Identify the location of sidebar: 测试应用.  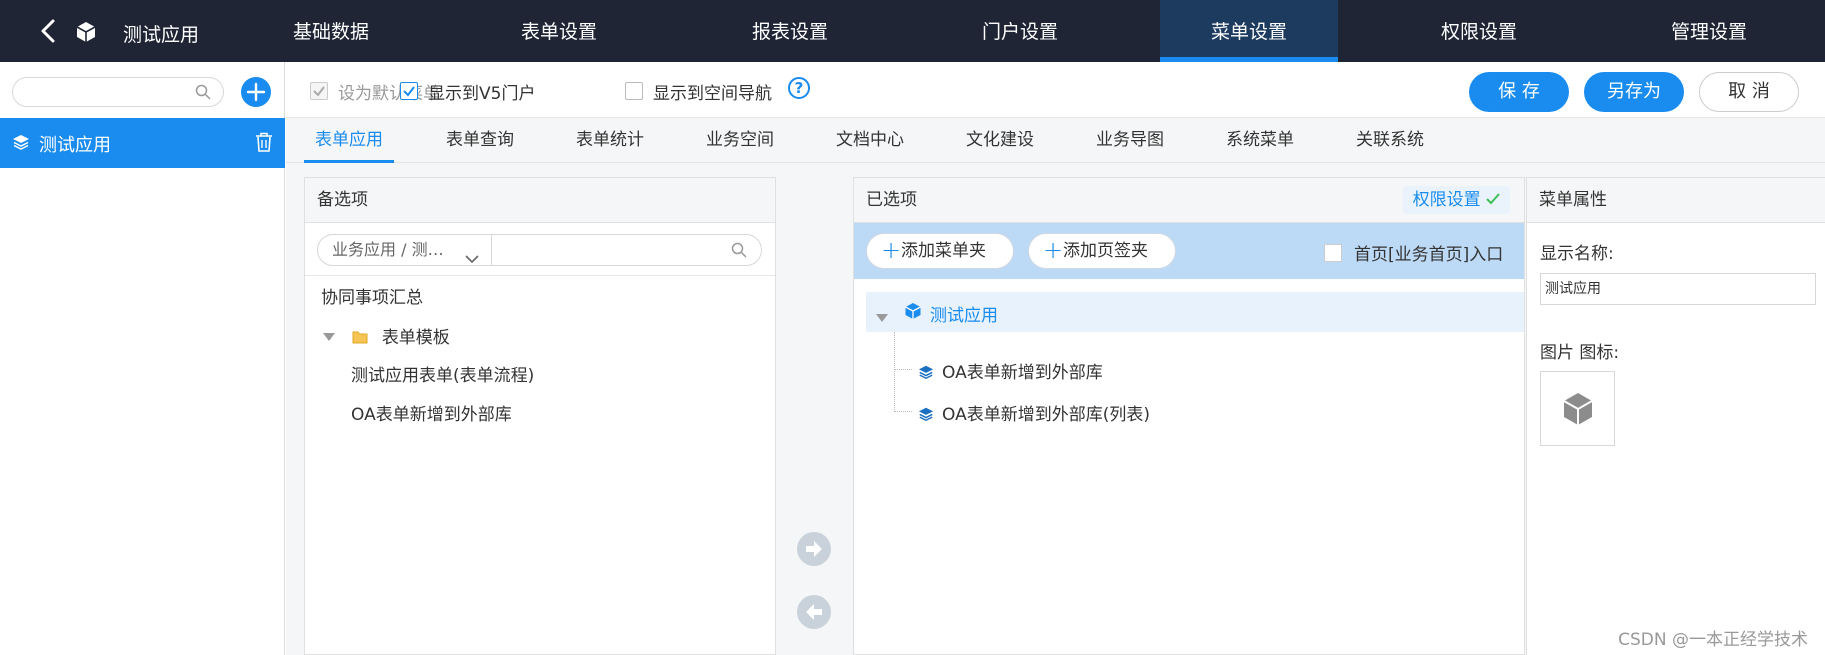
(142, 358).